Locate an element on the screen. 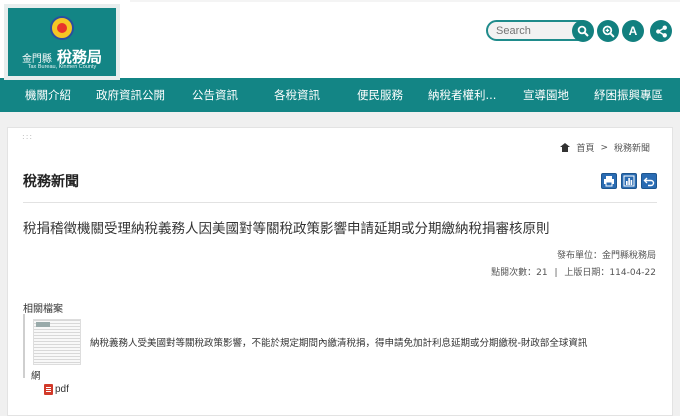  publisher-info: 發布單位：金門縣稅務局 is located at coordinates (606, 256).